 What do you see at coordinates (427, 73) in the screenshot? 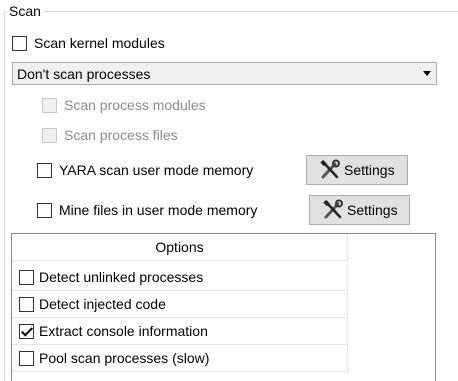
I see `chevron-down-icon` at bounding box center [427, 73].